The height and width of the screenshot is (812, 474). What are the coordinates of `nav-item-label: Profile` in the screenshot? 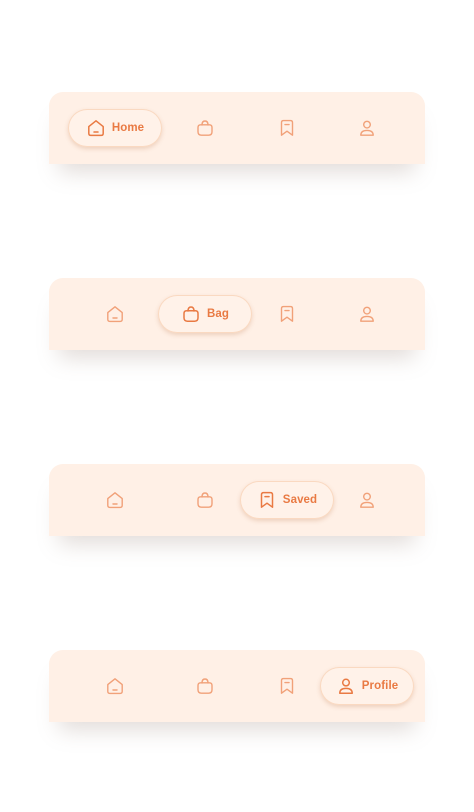 It's located at (380, 686).